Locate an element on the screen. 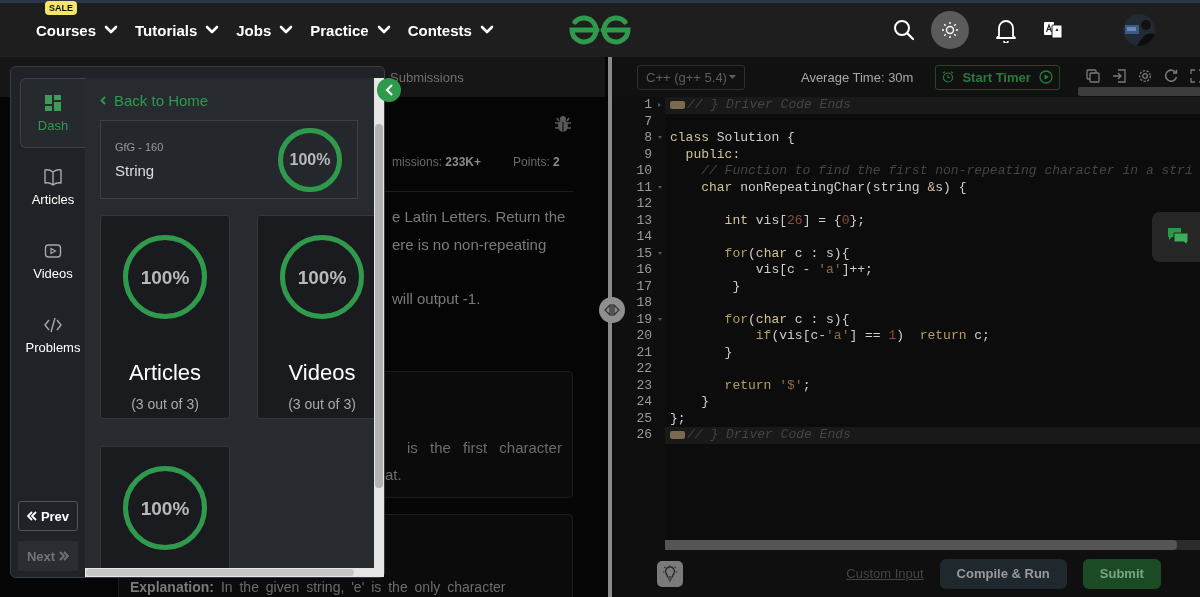  lightbulb-icon is located at coordinates (670, 573).